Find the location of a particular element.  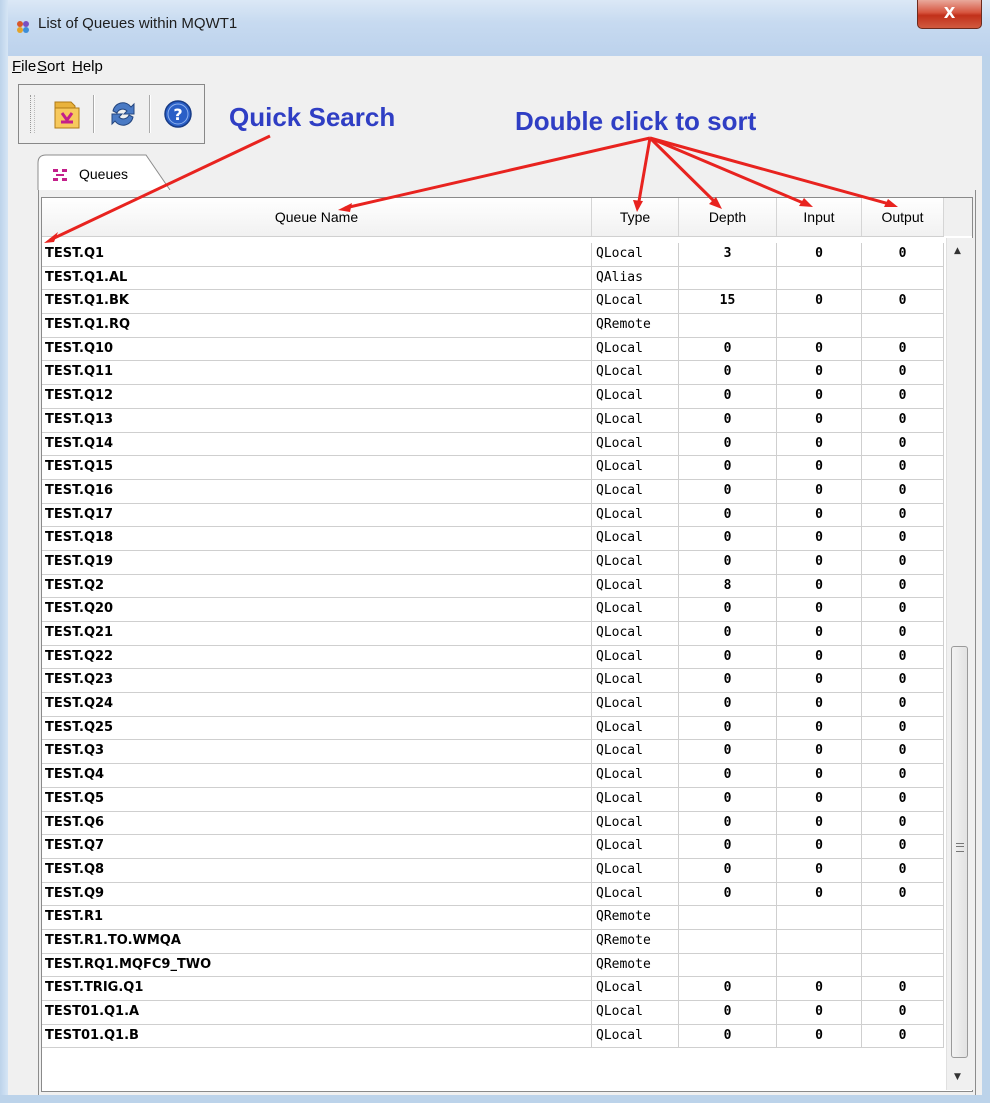

menu-sort: Sort is located at coordinates (51, 66).